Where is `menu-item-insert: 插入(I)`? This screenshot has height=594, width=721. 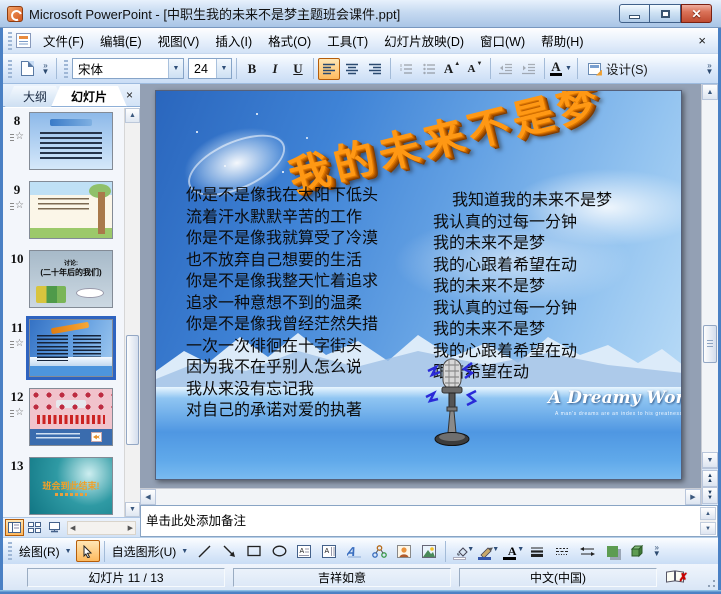
menu-item-insert: 插入(I) is located at coordinates (233, 40).